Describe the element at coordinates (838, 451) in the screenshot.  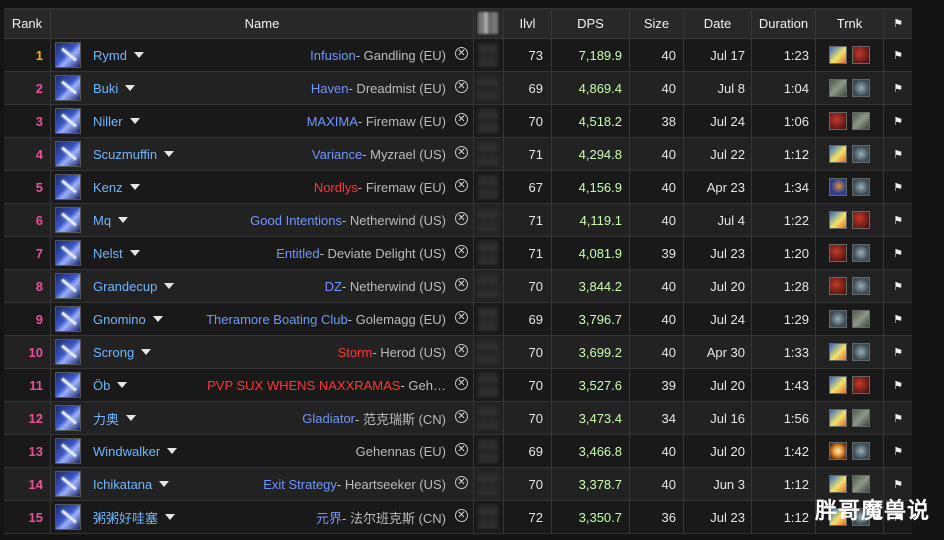
I see `star-trinket-icon` at that location.